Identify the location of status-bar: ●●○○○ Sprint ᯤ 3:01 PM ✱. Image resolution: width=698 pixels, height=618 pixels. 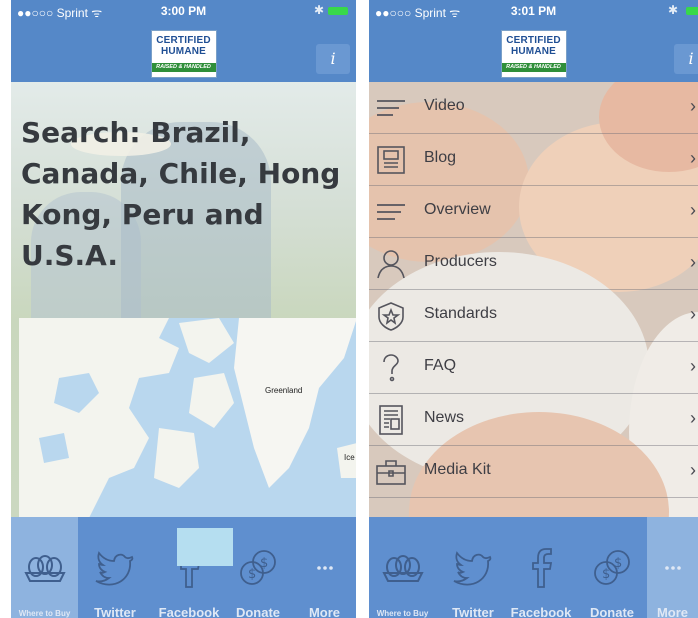
(533, 11).